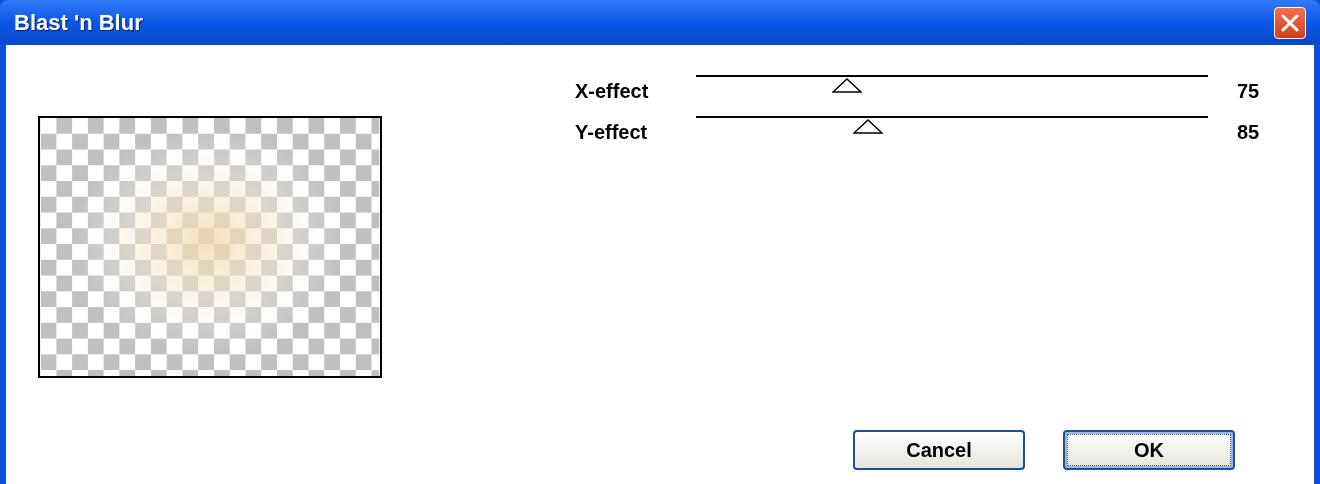 This screenshot has height=484, width=1320. I want to click on close-button, so click(1290, 22).